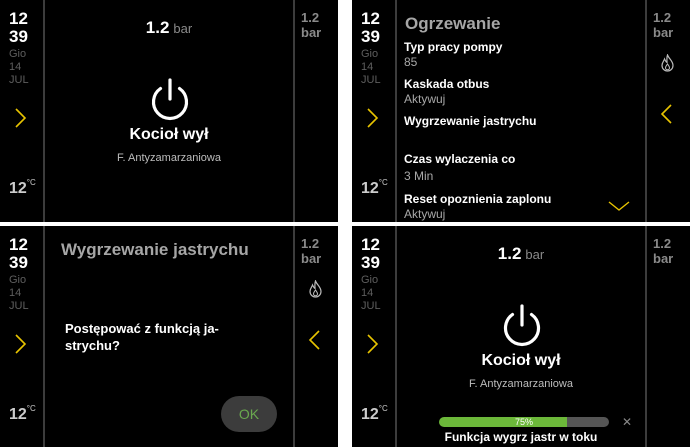 The height and width of the screenshot is (447, 690). I want to click on menu-item-pump-mode: Typ pracy pompy, so click(453, 47).